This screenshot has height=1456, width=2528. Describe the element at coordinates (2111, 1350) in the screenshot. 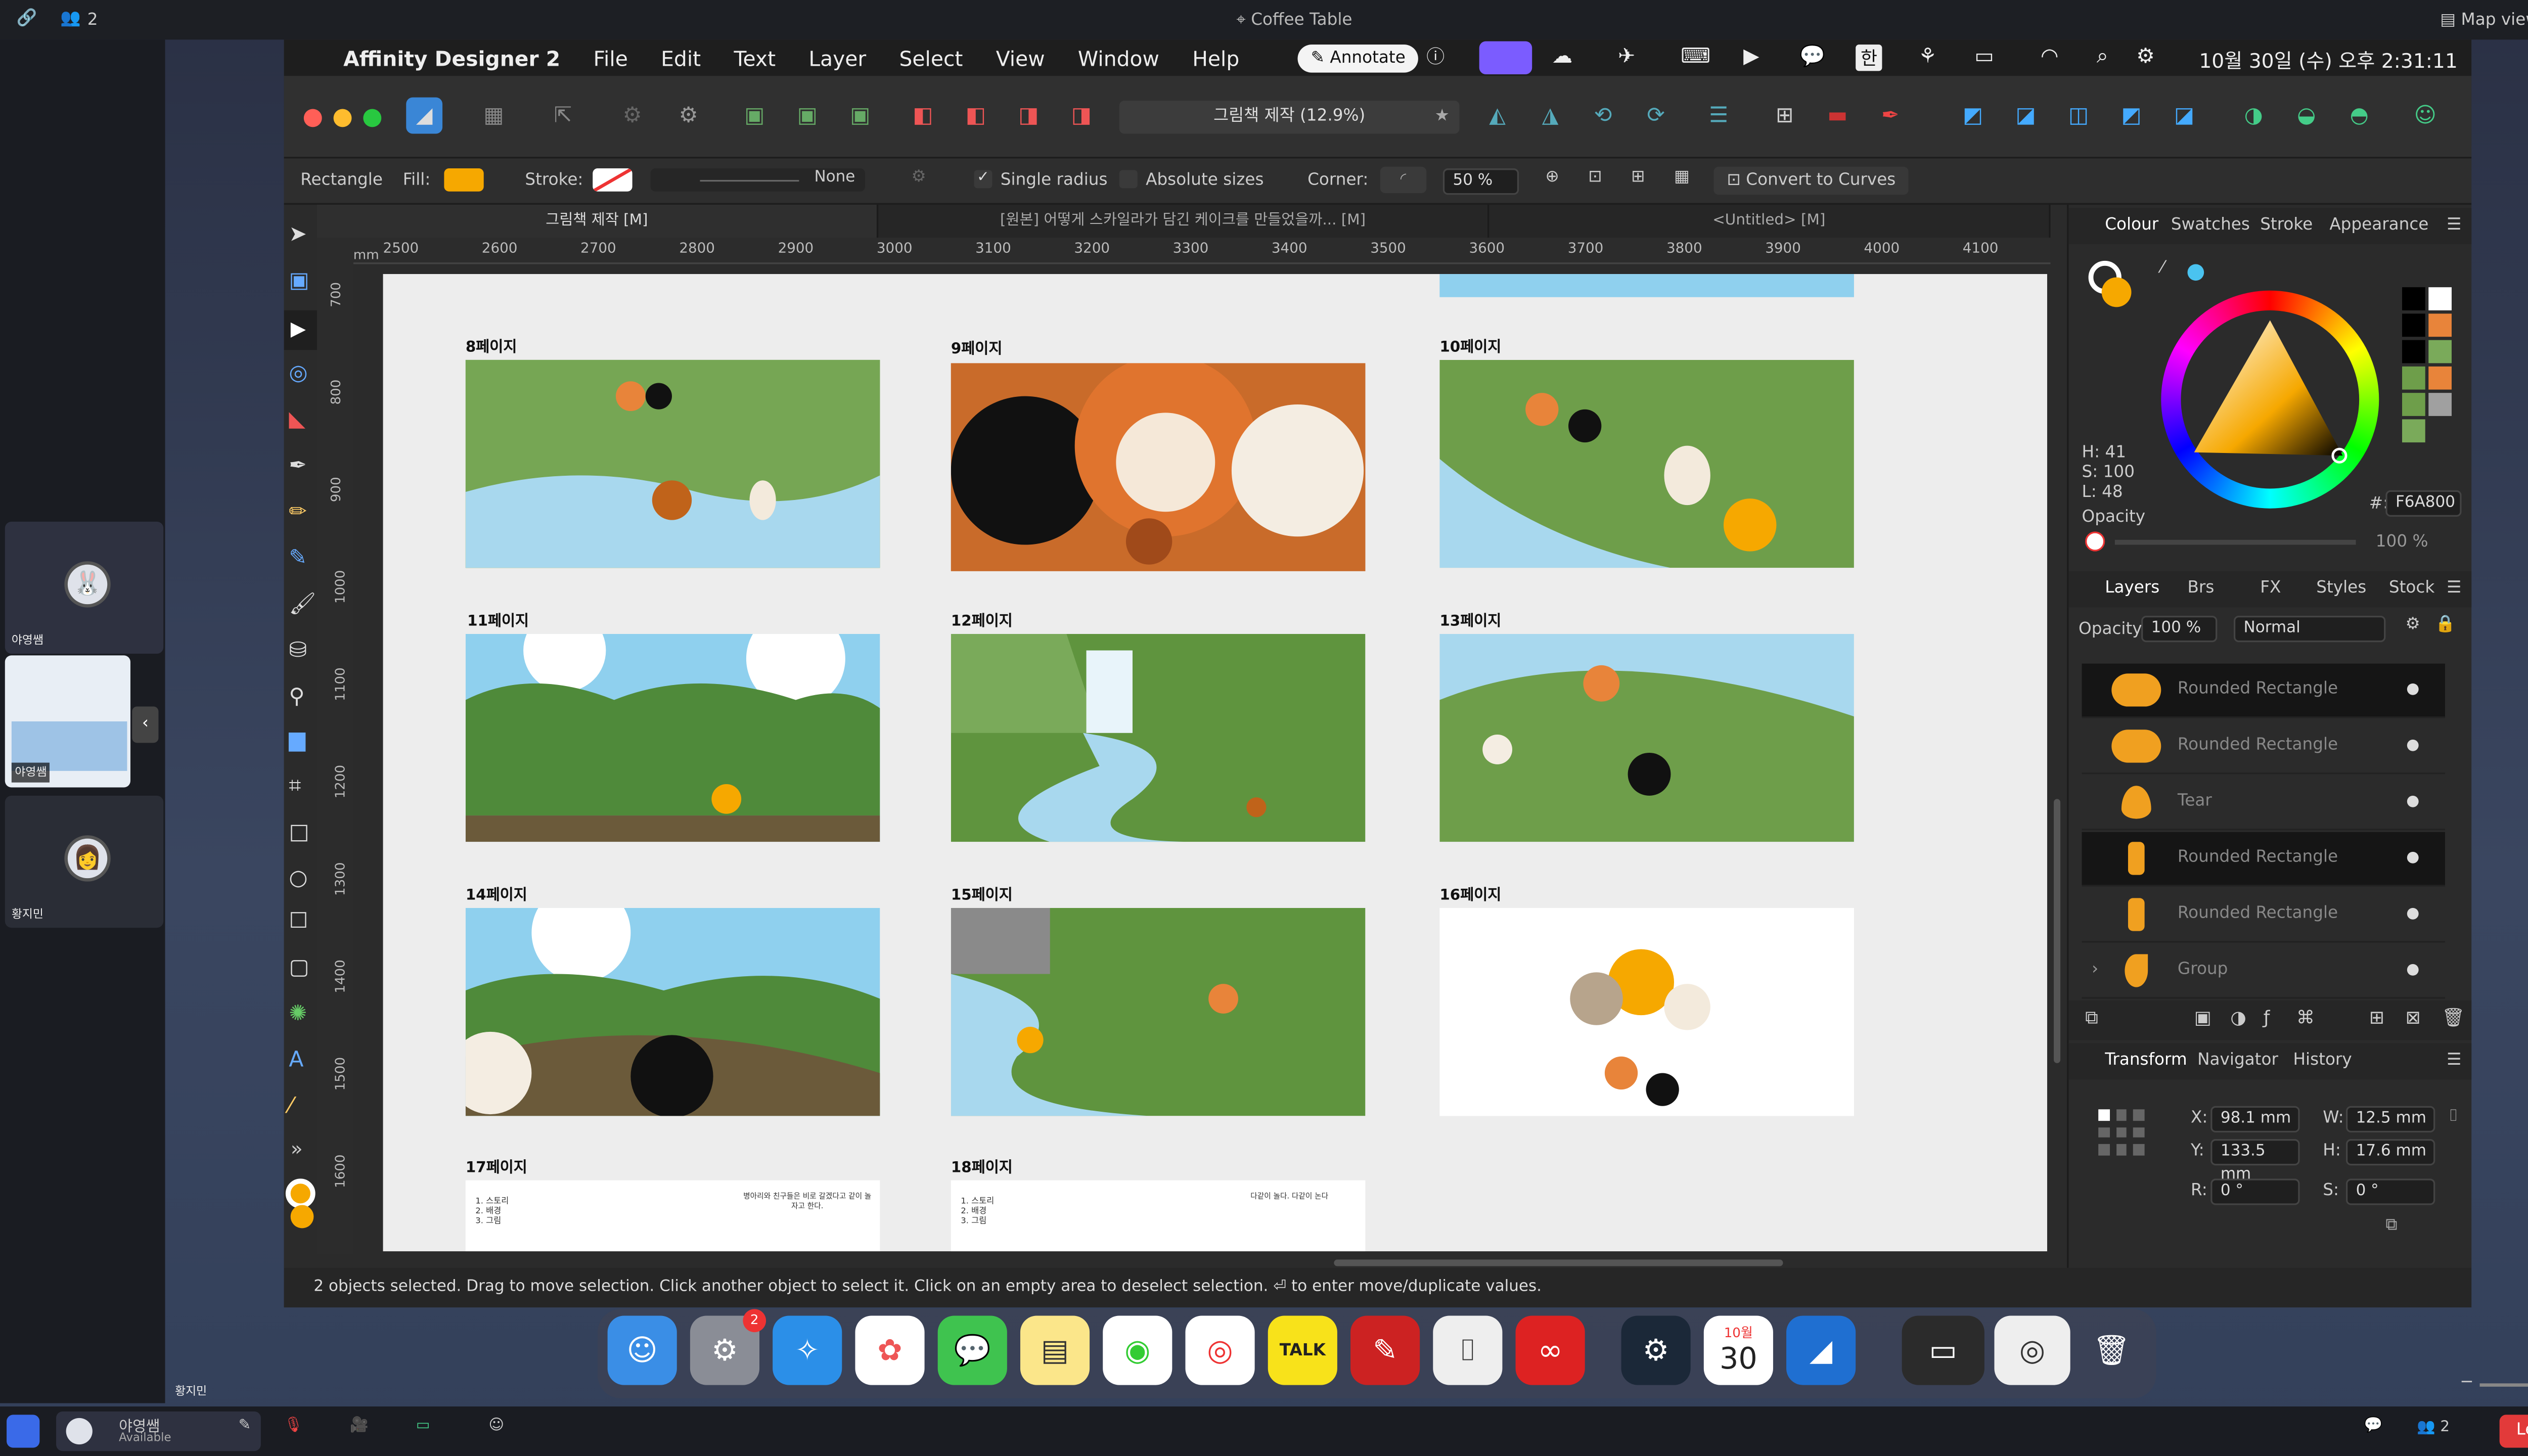

I see `trash-icon: 🗑` at that location.